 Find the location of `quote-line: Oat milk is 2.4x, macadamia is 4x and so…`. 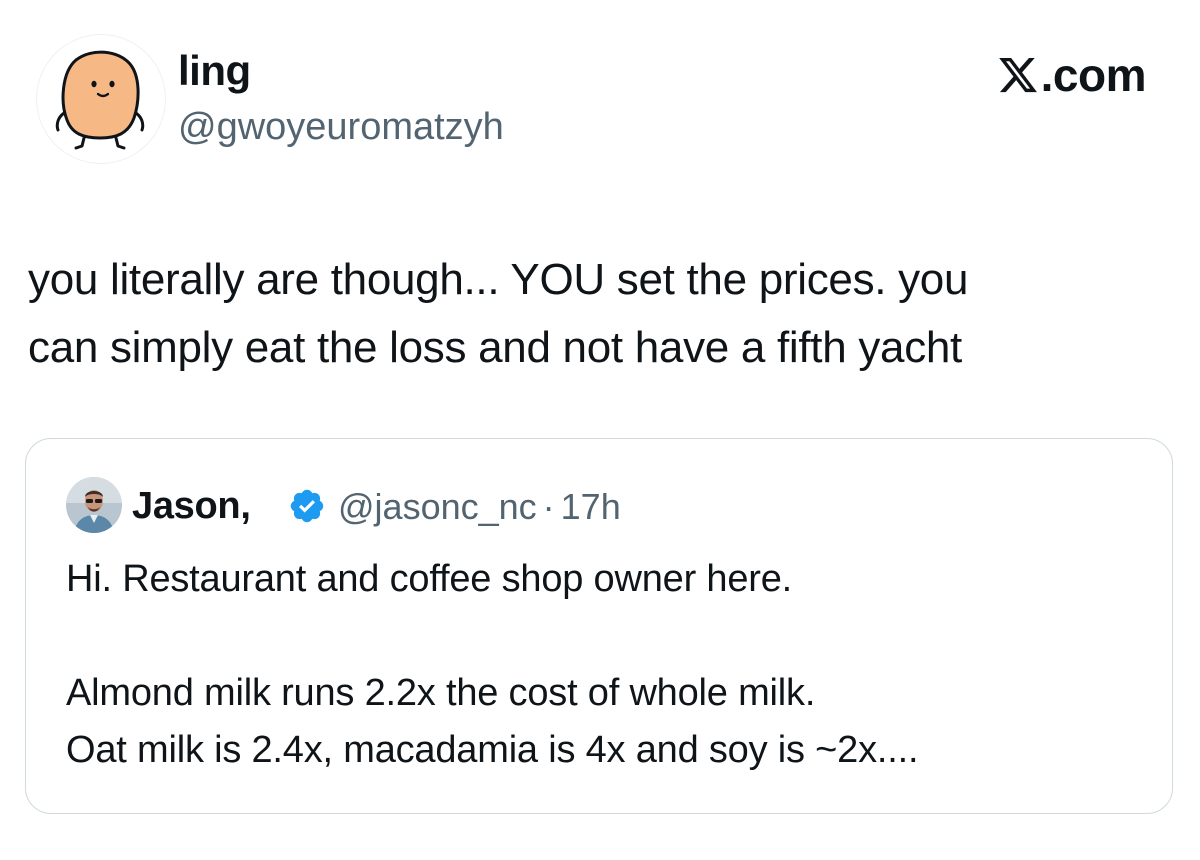

quote-line: Oat milk is 2.4x, macadamia is 4x and so… is located at coordinates (492, 750).